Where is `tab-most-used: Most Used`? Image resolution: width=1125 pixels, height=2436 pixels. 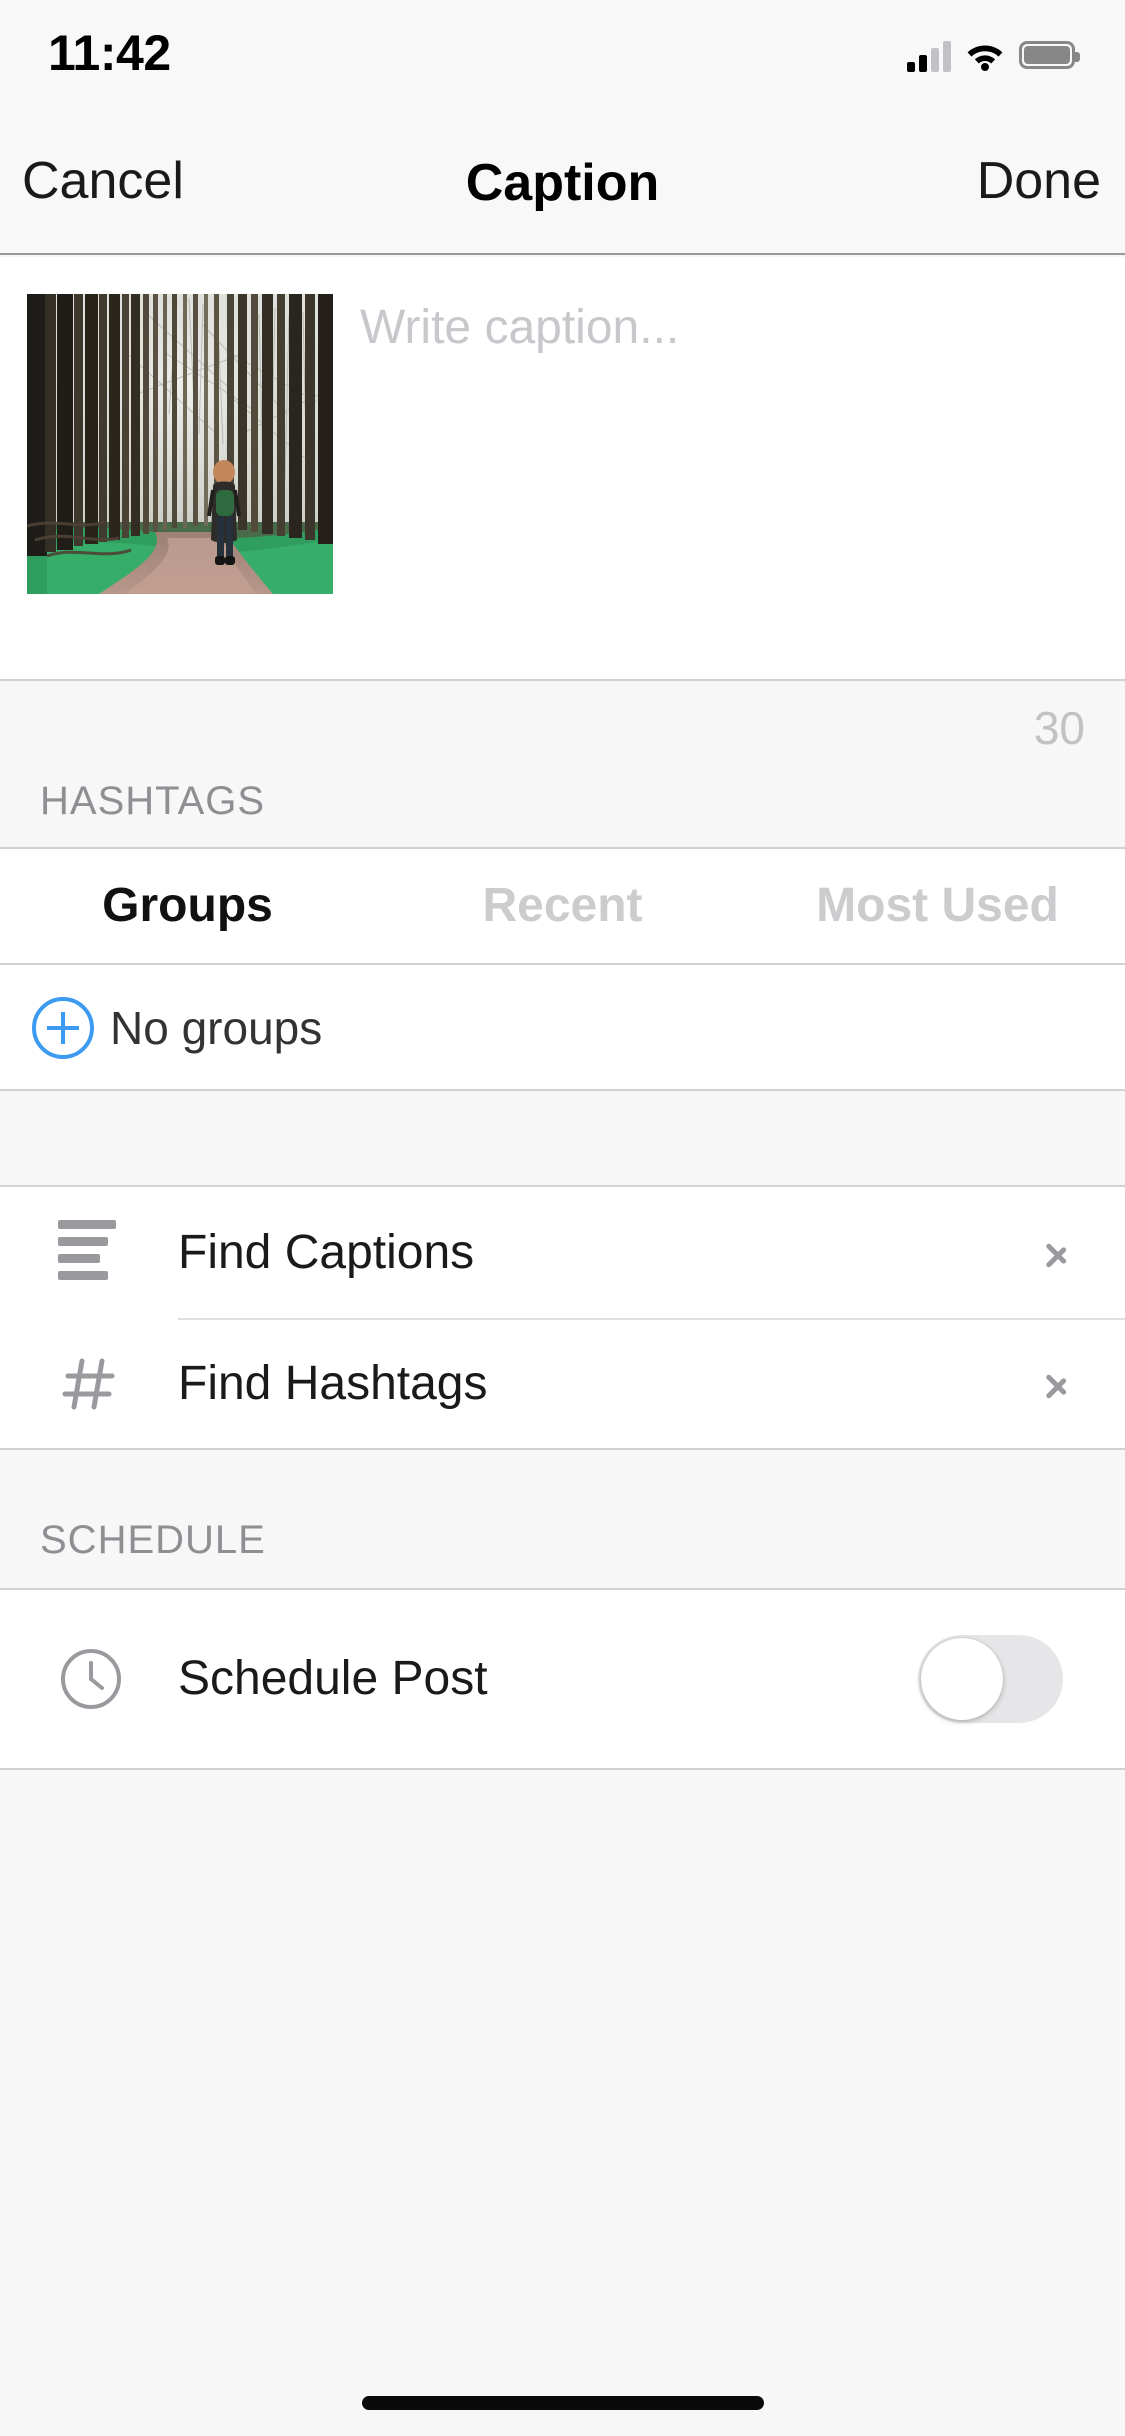
tab-most-used: Most Used is located at coordinates (937, 906).